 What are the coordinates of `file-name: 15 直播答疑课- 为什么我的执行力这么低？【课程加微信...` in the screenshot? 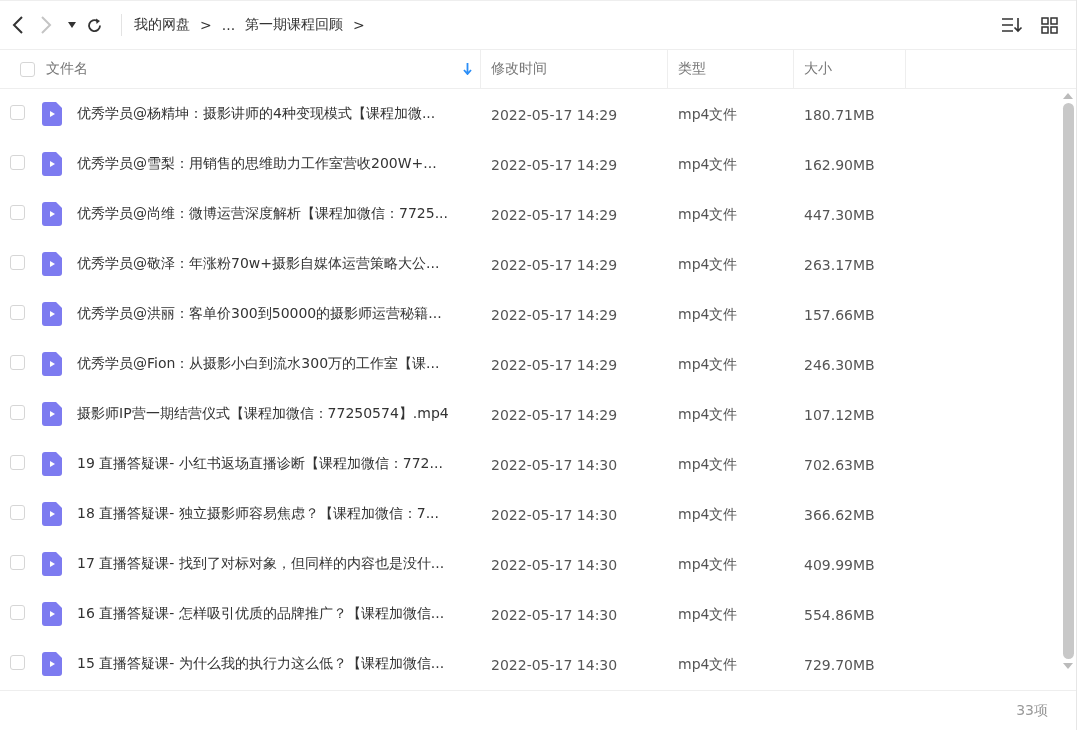 It's located at (261, 664).